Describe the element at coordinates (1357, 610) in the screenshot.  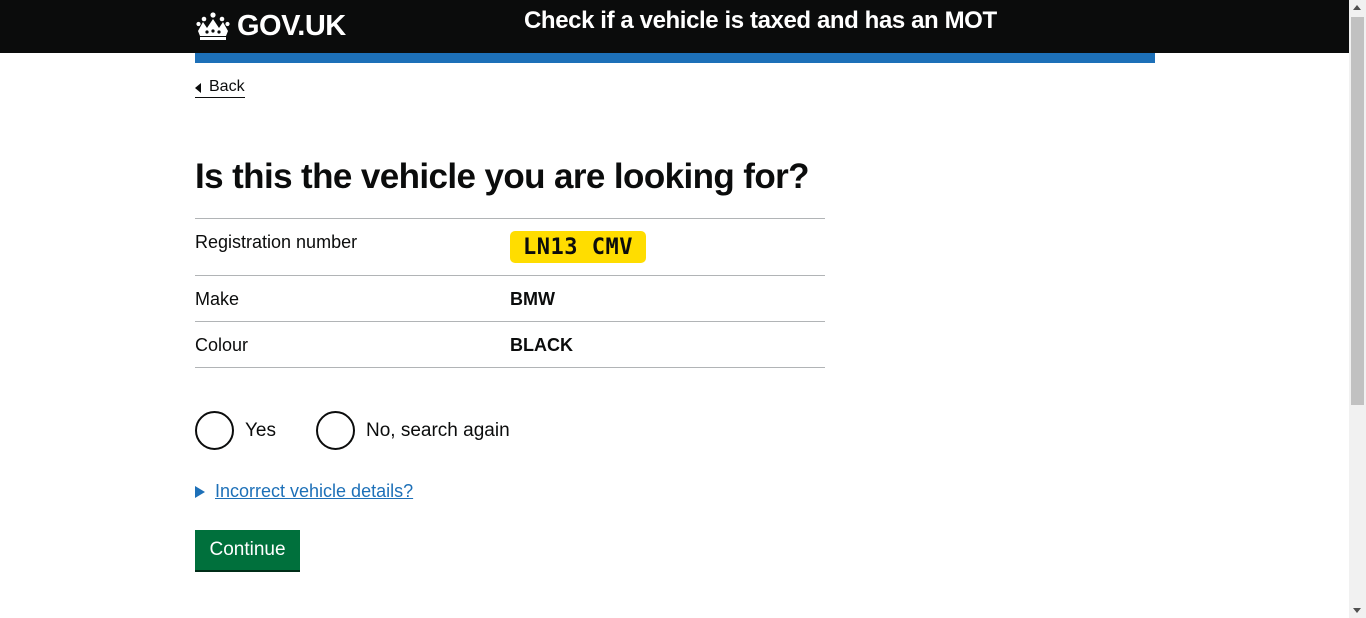
I see `scroll-down-arrow-icon` at that location.